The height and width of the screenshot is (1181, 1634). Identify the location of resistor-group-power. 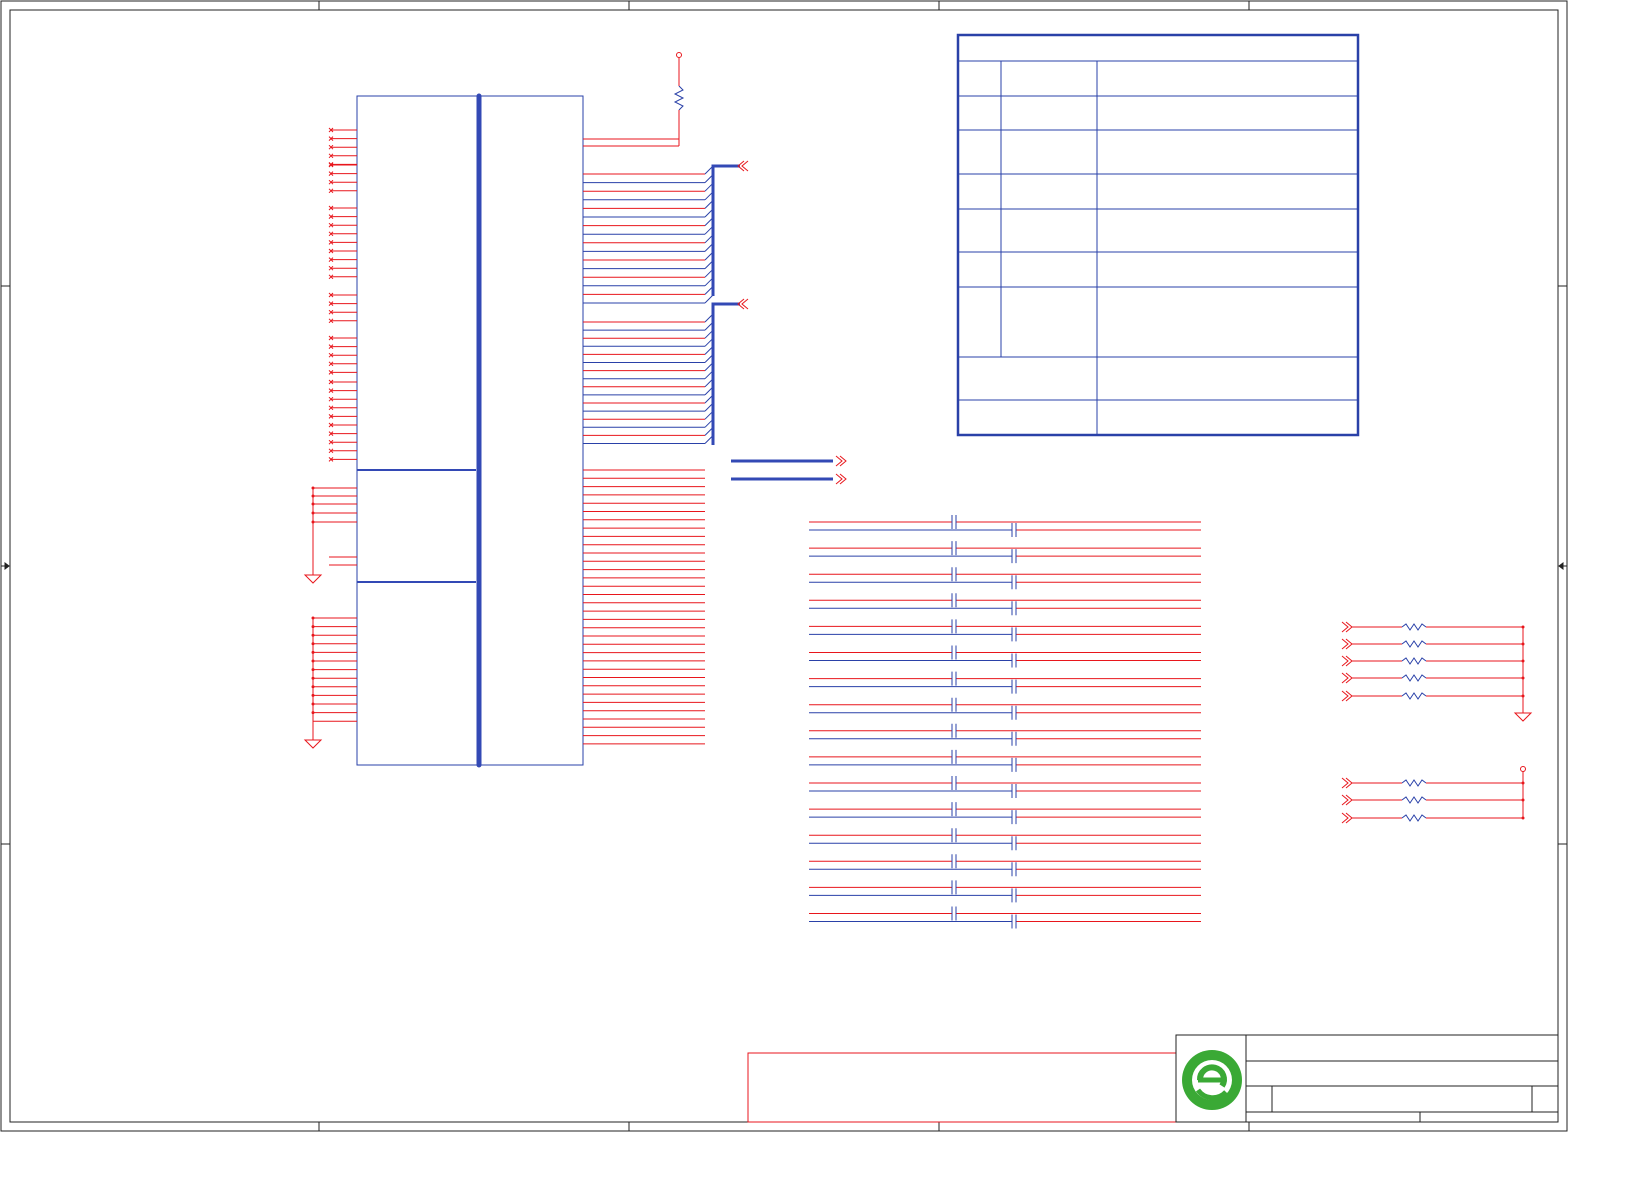
(1433, 795).